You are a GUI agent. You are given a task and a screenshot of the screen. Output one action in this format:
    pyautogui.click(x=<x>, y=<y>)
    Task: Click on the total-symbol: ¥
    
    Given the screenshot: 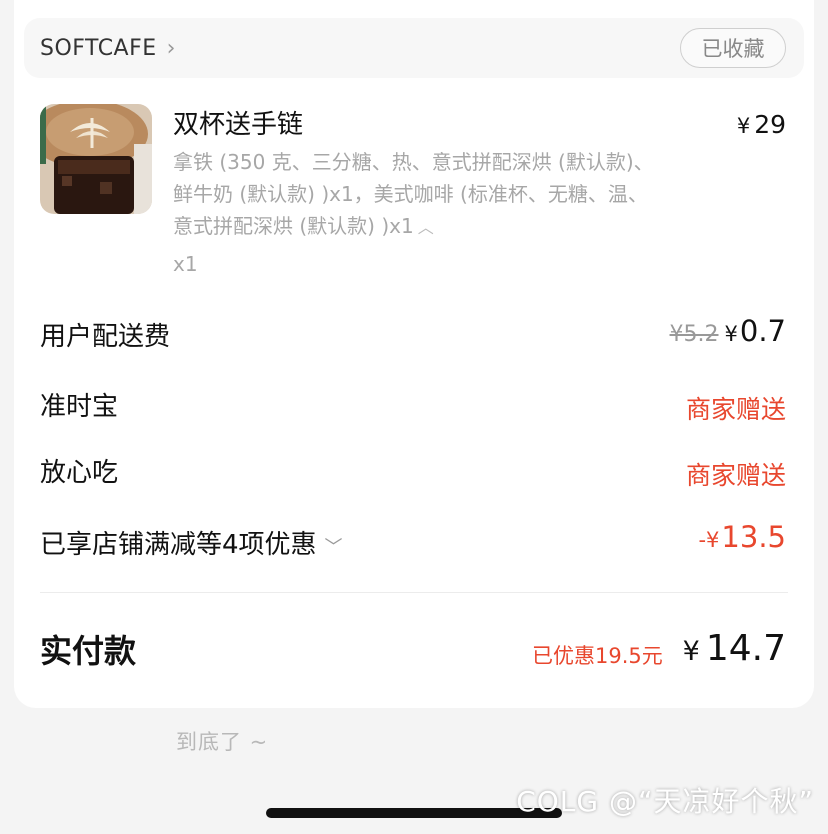 What is the action you would take?
    pyautogui.click(x=691, y=651)
    